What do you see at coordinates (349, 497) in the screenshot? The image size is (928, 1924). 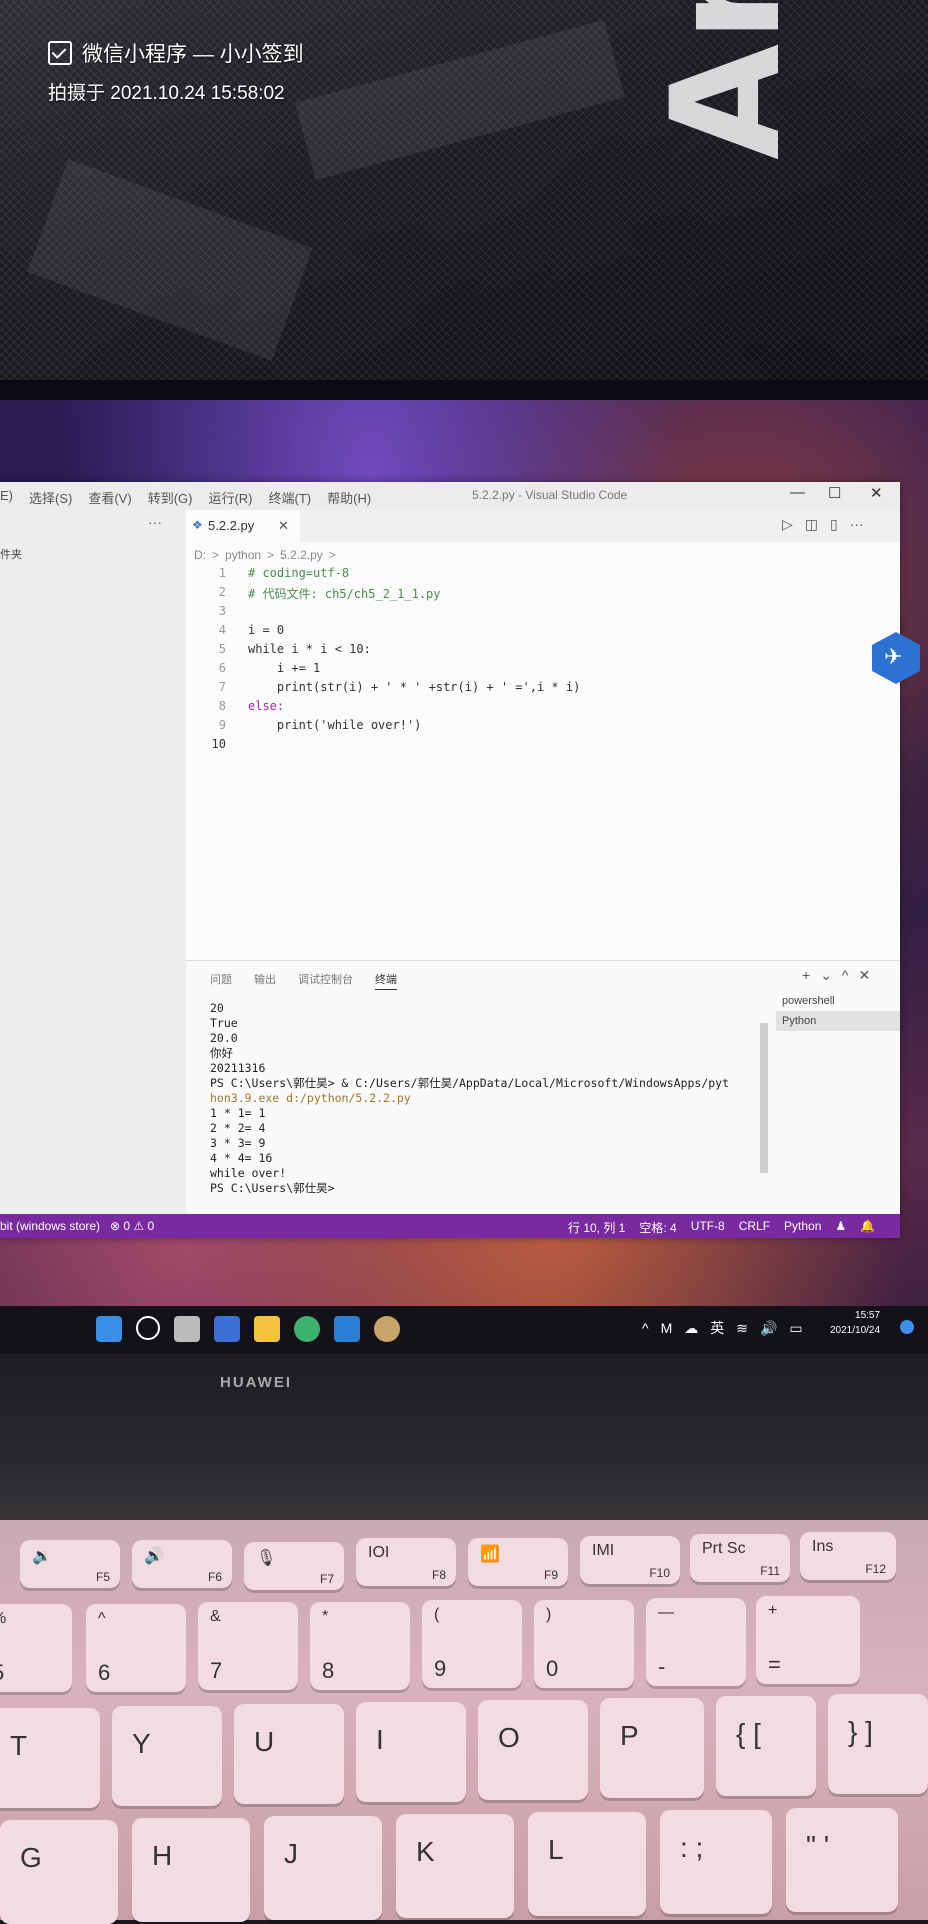 I see `menu-help: 帮助(H)` at bounding box center [349, 497].